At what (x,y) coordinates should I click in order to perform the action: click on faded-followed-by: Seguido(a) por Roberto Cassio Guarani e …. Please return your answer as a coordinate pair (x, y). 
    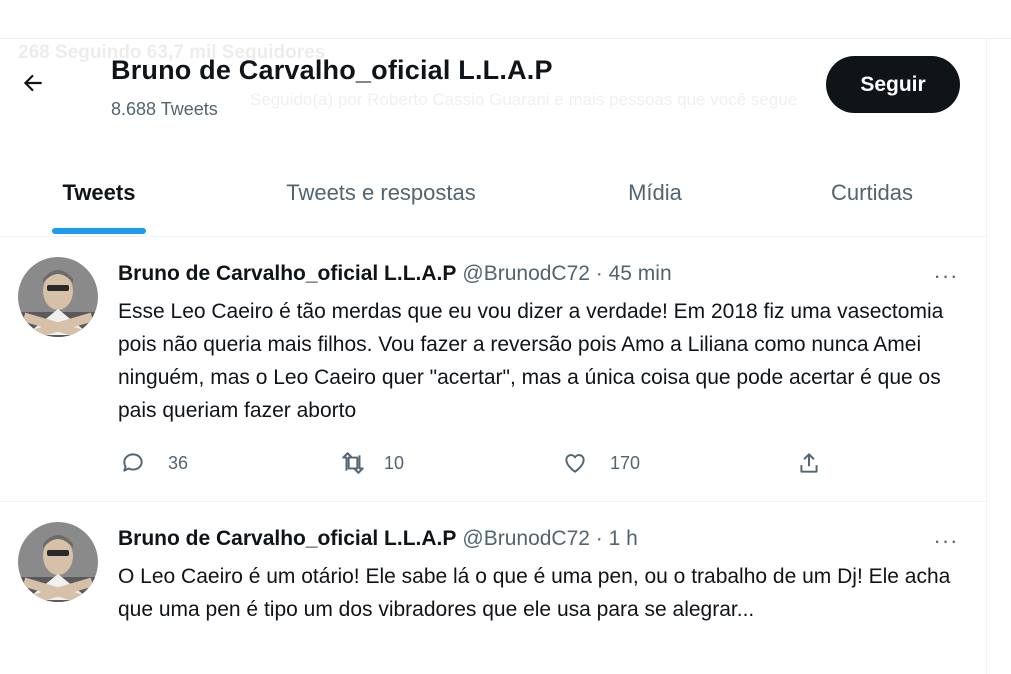
    Looking at the image, I should click on (524, 99).